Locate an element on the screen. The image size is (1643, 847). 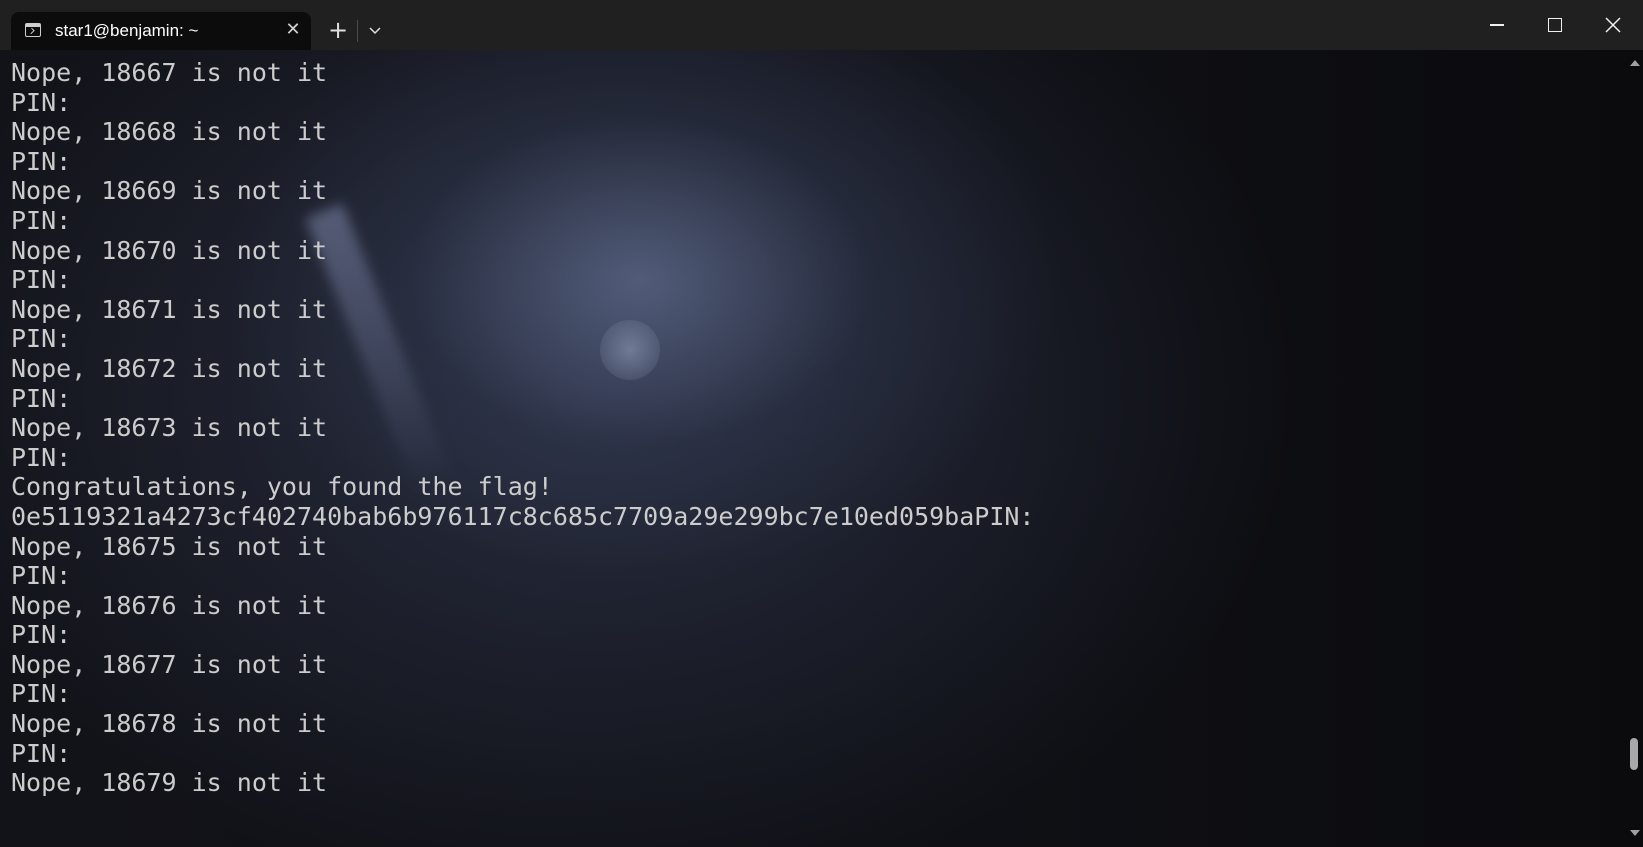
terminal-line: Nope, 18675 is not it is located at coordinates (169, 546).